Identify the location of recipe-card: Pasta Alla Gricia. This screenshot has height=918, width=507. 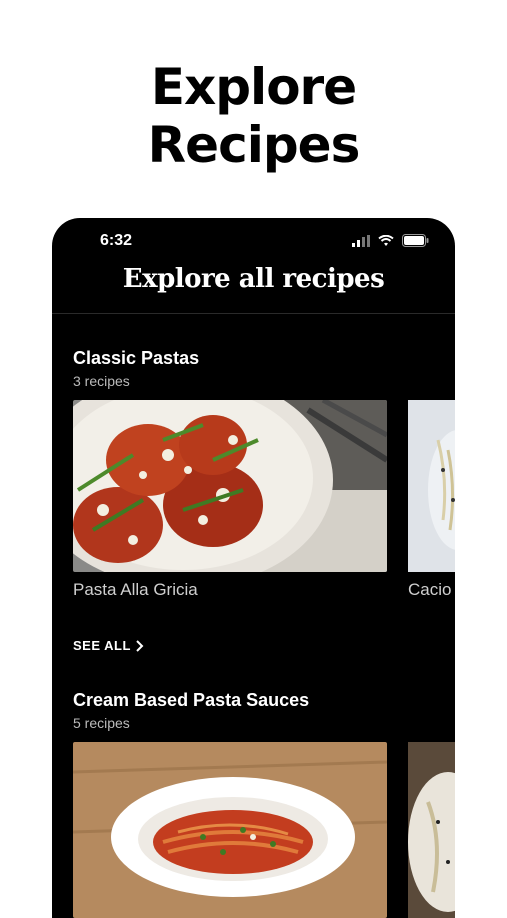
(230, 500).